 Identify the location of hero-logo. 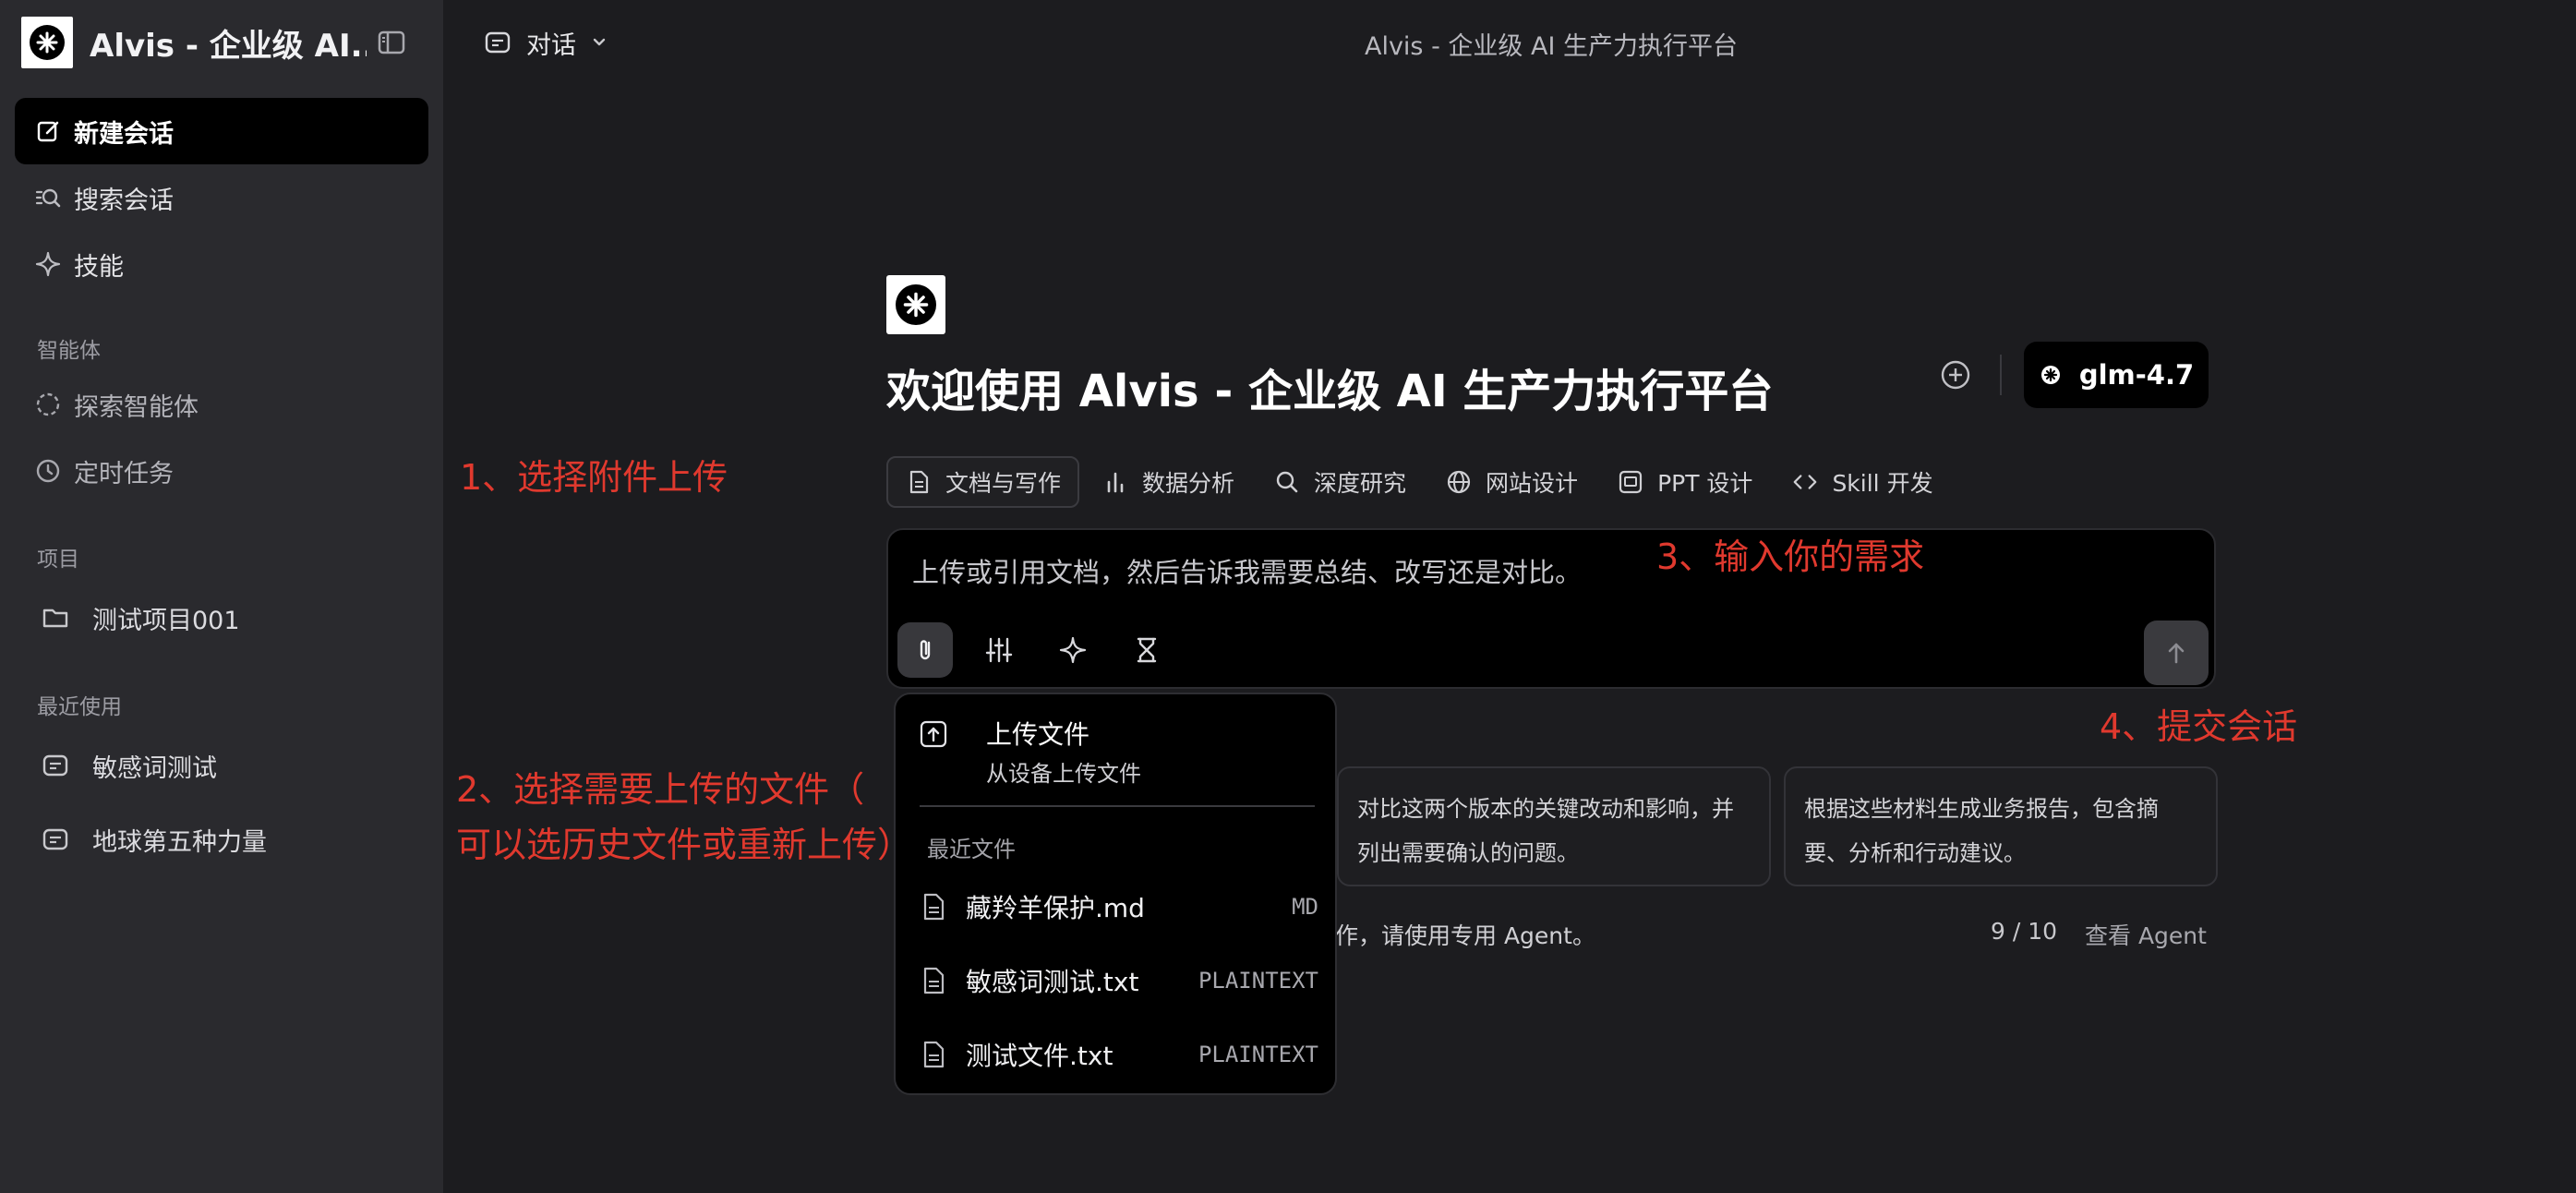
(915, 304).